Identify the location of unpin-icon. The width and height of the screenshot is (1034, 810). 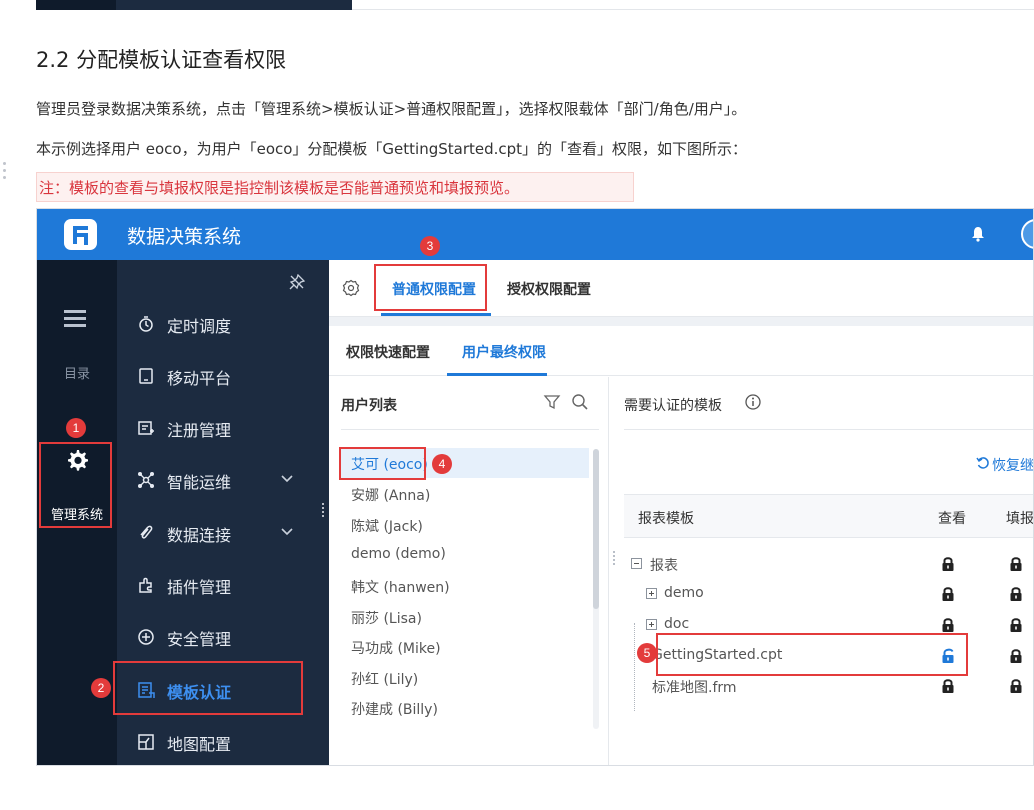
(297, 282).